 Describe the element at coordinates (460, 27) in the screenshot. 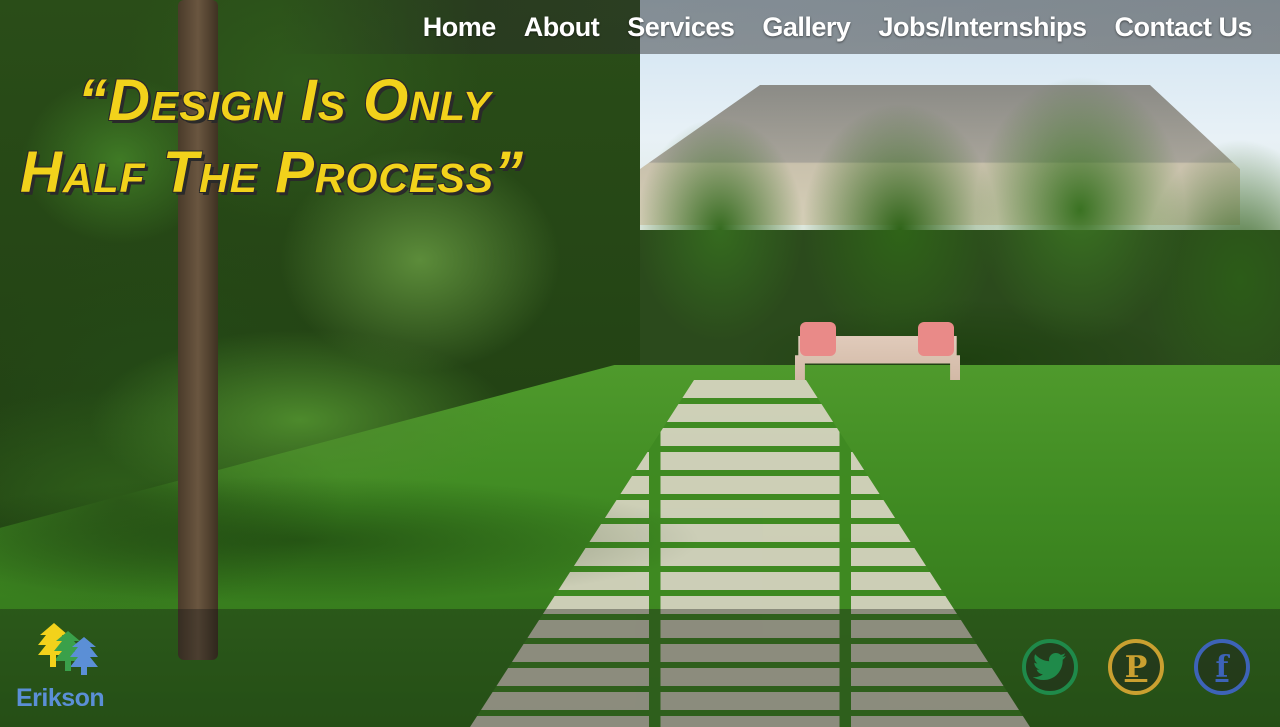

I see `nav-home: Home` at that location.